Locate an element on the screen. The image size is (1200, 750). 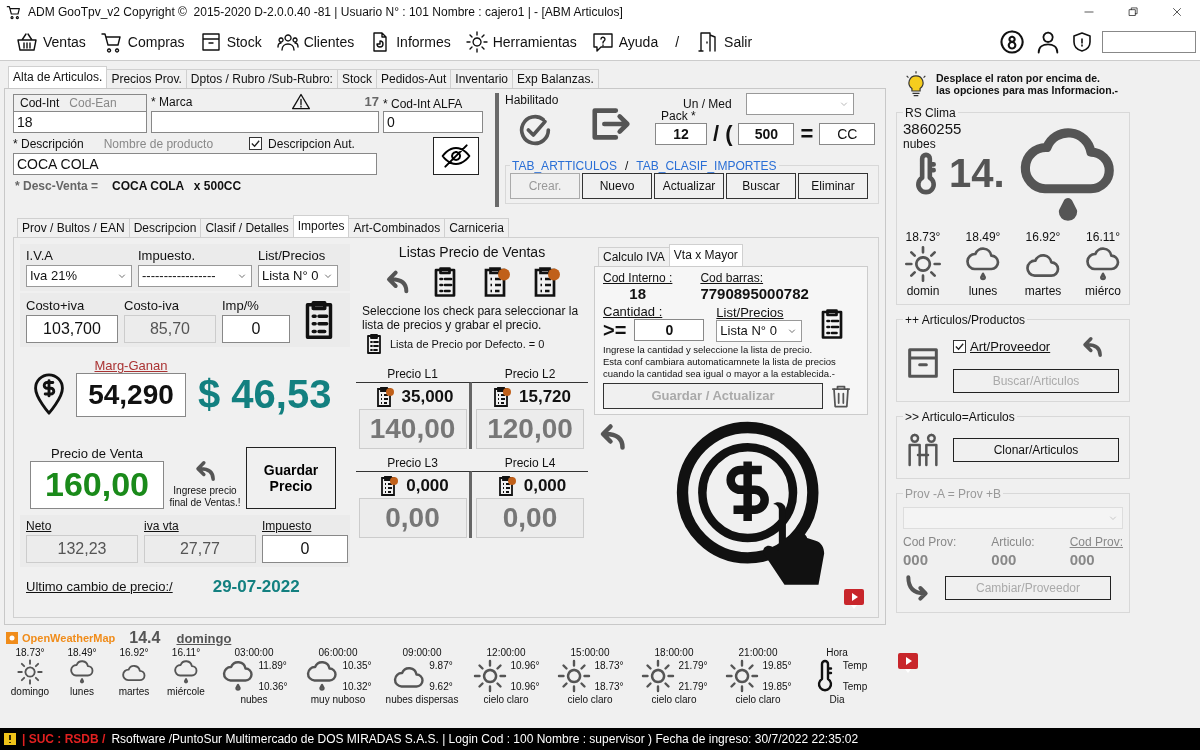
brand-field is located at coordinates (265, 121).